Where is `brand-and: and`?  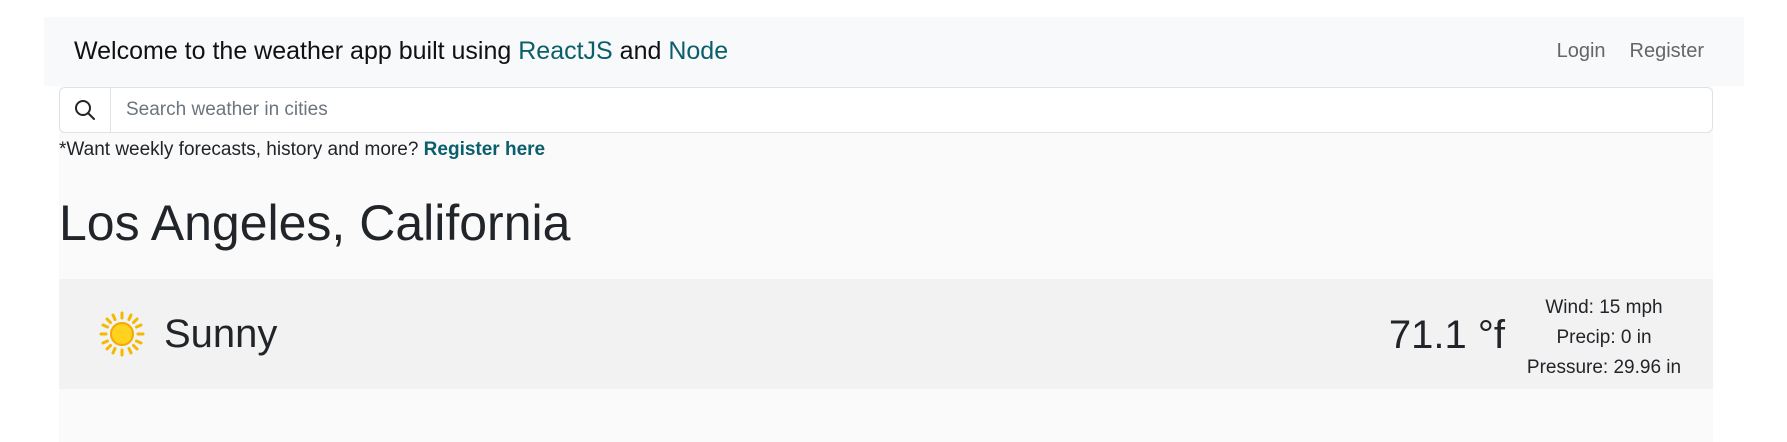
brand-and: and is located at coordinates (640, 51).